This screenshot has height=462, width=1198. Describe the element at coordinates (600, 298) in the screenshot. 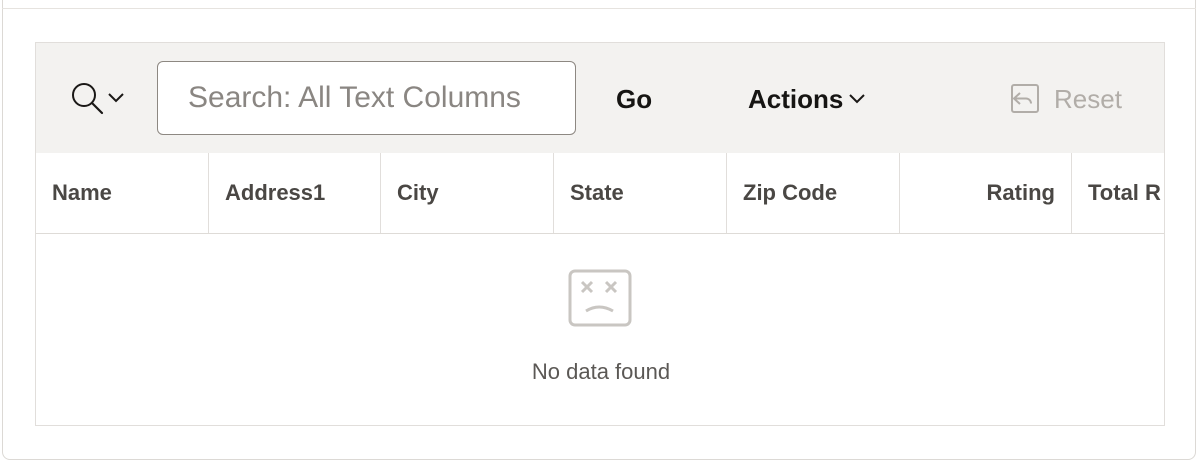

I see `sad-face-icon` at that location.